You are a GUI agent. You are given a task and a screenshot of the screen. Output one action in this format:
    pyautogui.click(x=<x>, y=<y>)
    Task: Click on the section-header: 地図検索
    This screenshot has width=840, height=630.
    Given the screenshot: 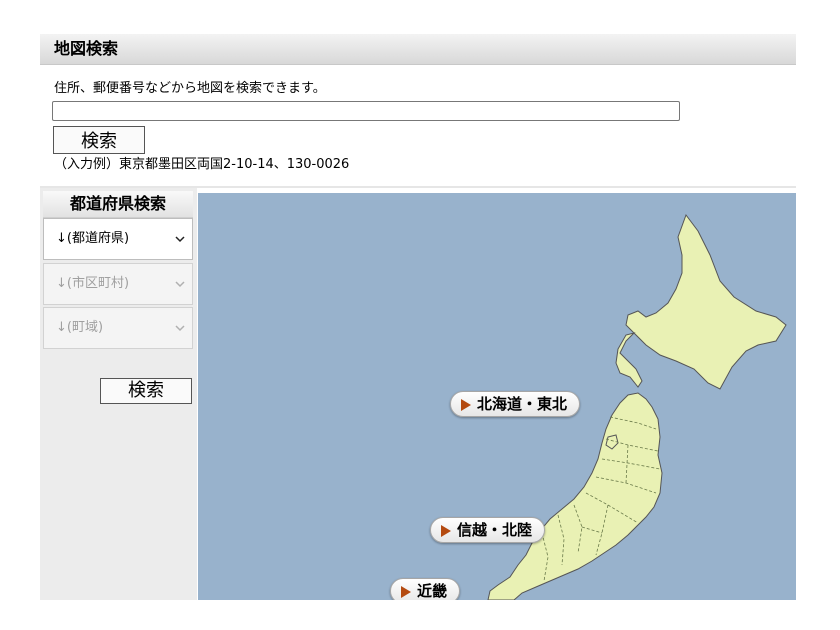 What is the action you would take?
    pyautogui.click(x=418, y=49)
    